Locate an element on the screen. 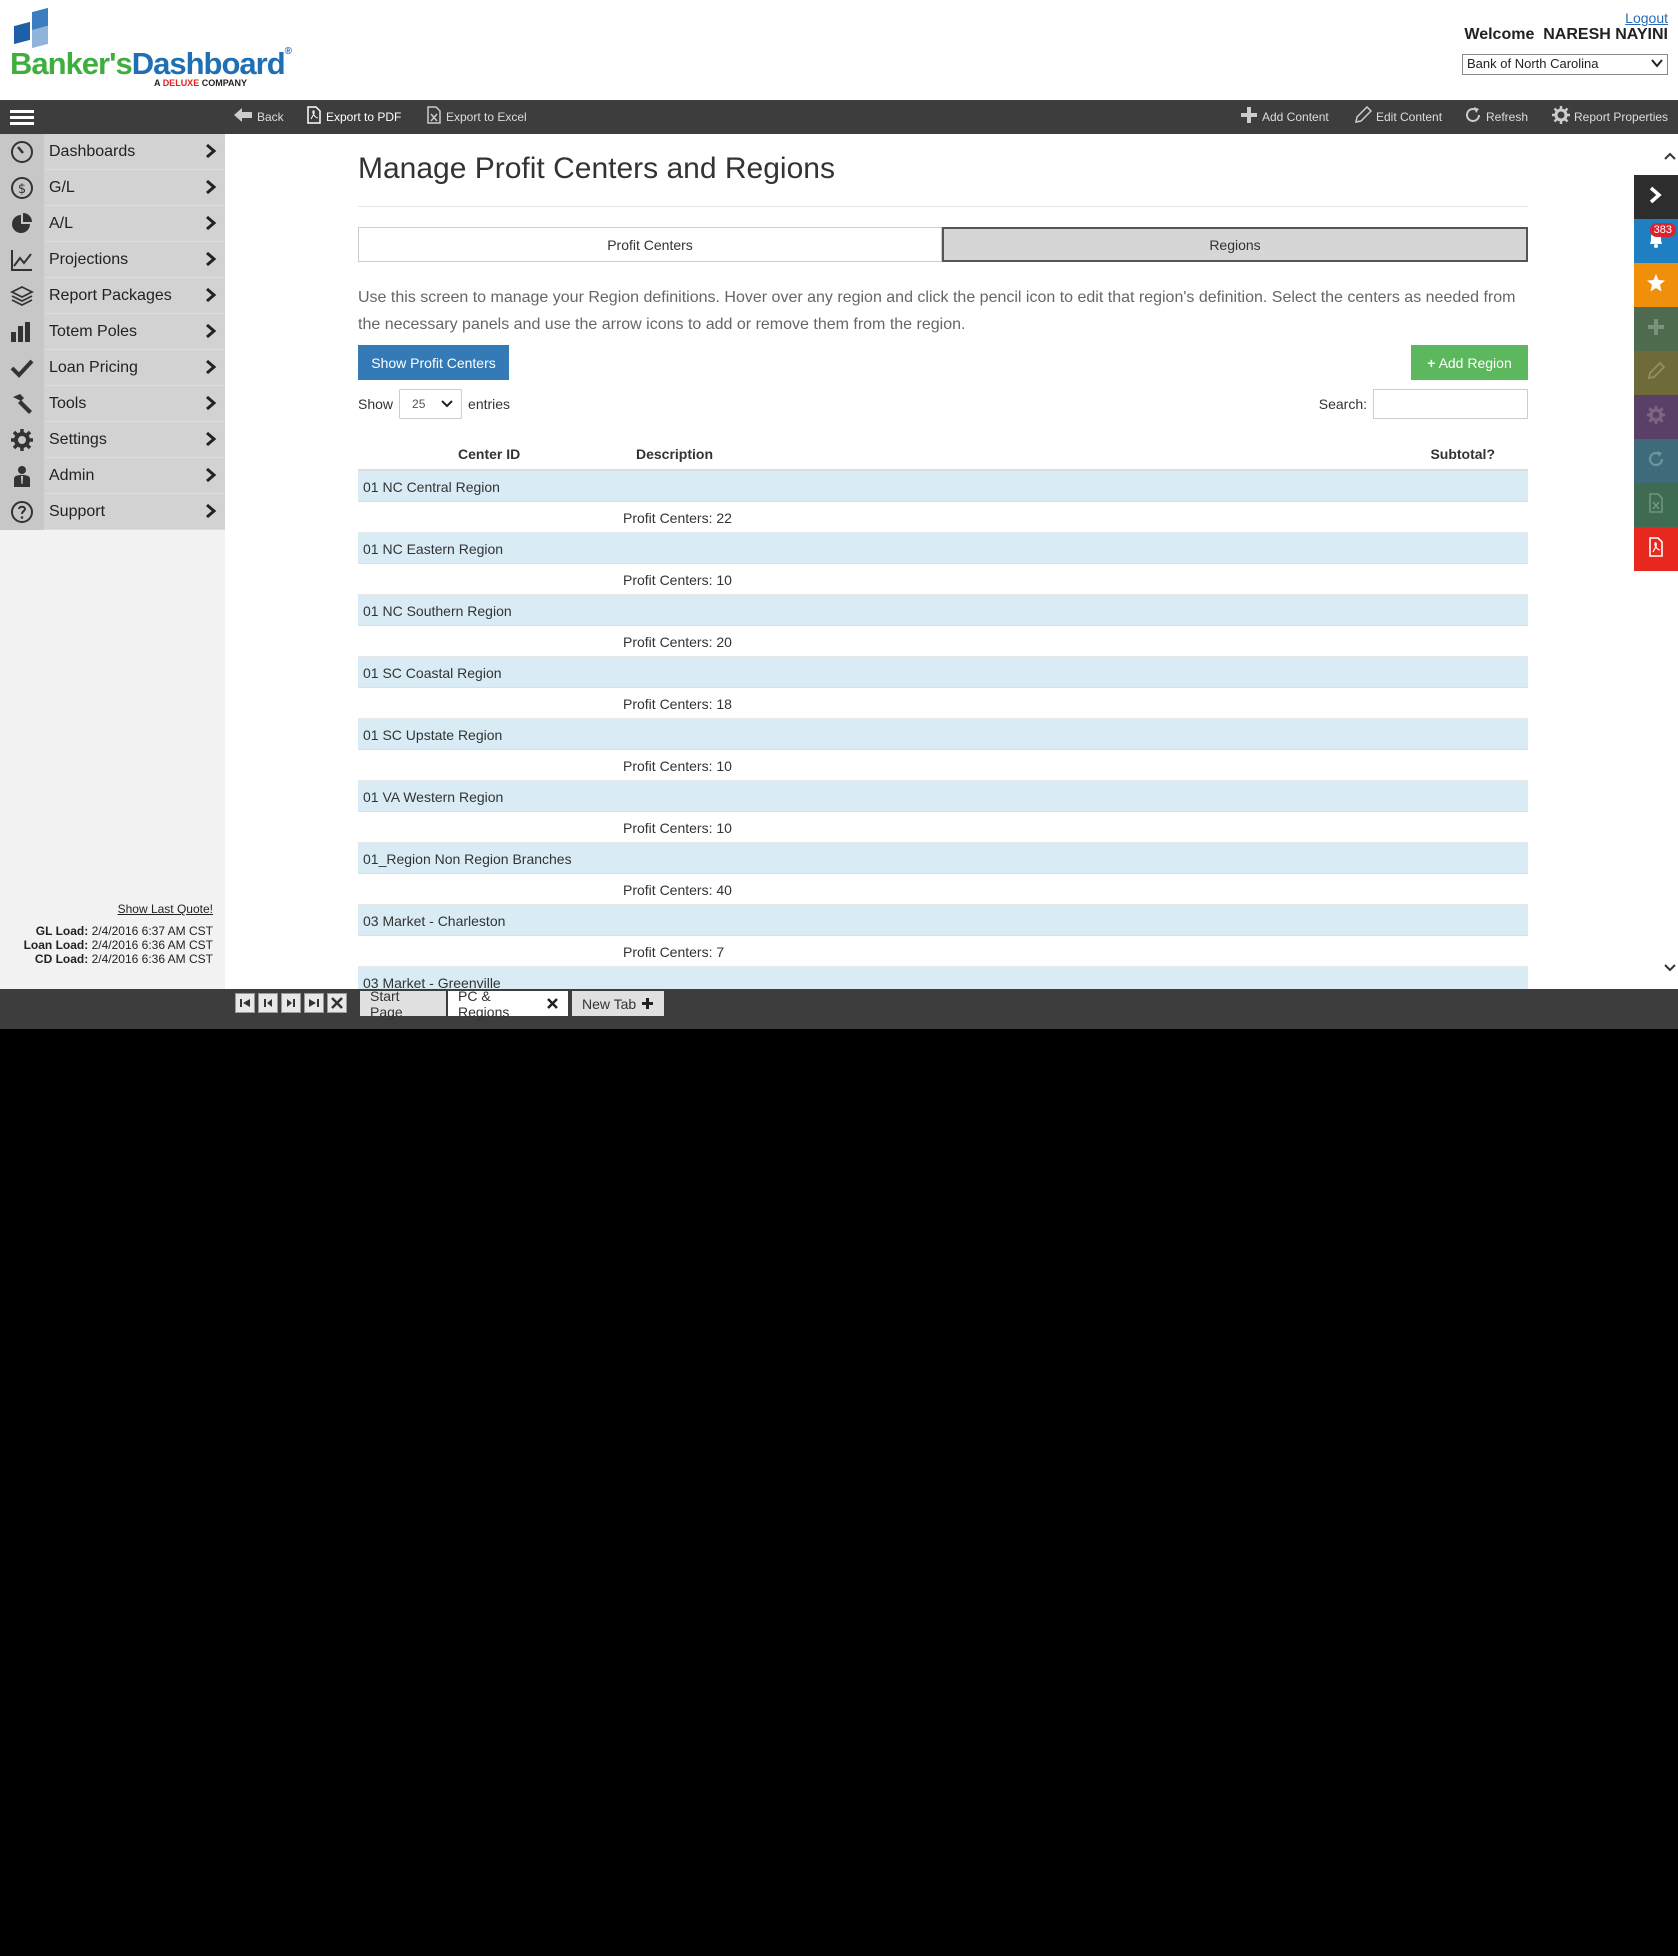 This screenshot has width=1678, height=1956. add-region-button: + Add Region is located at coordinates (1469, 362).